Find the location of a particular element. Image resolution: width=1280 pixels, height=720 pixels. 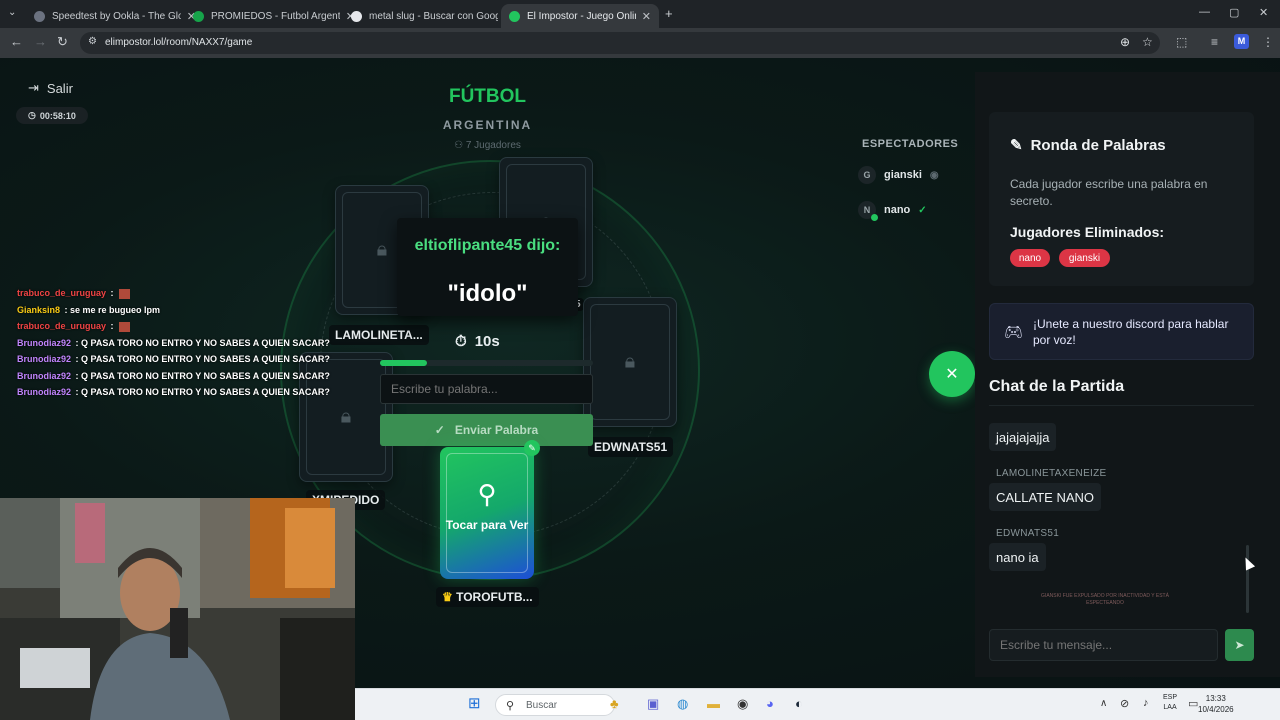

extensions-icon: ⬚ is located at coordinates (1181, 42).